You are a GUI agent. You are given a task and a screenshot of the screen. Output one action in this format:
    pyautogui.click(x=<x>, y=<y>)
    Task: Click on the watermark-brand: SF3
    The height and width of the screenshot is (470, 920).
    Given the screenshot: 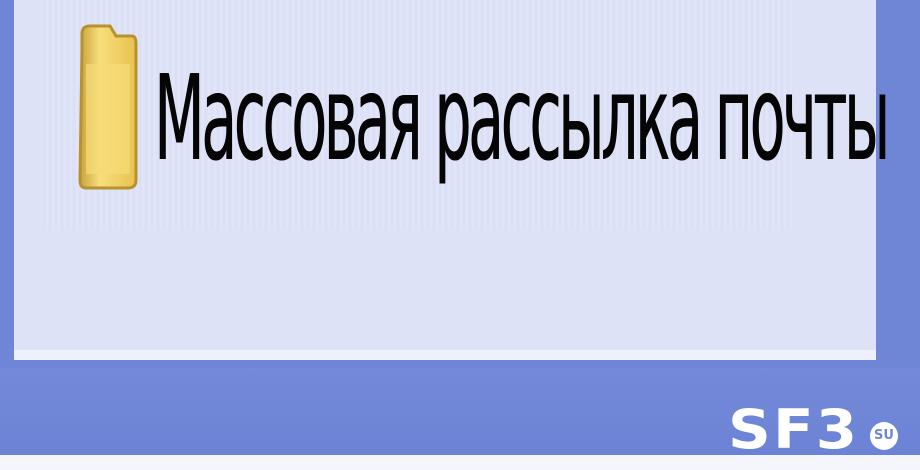 What is the action you would take?
    pyautogui.click(x=794, y=429)
    